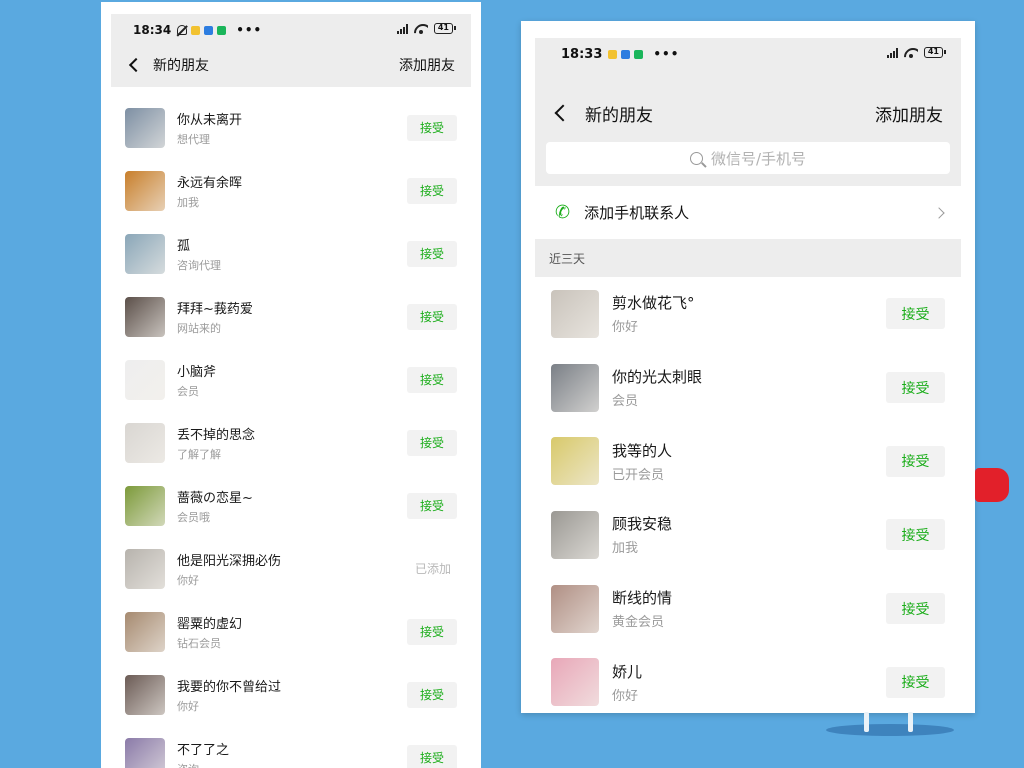 The height and width of the screenshot is (768, 1024). Describe the element at coordinates (657, 377) in the screenshot. I see `contact-name: 你的光太刺眼` at that location.